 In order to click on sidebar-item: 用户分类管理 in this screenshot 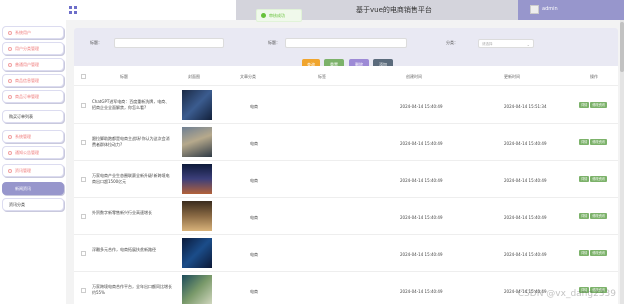, I will do `click(33, 48)`.